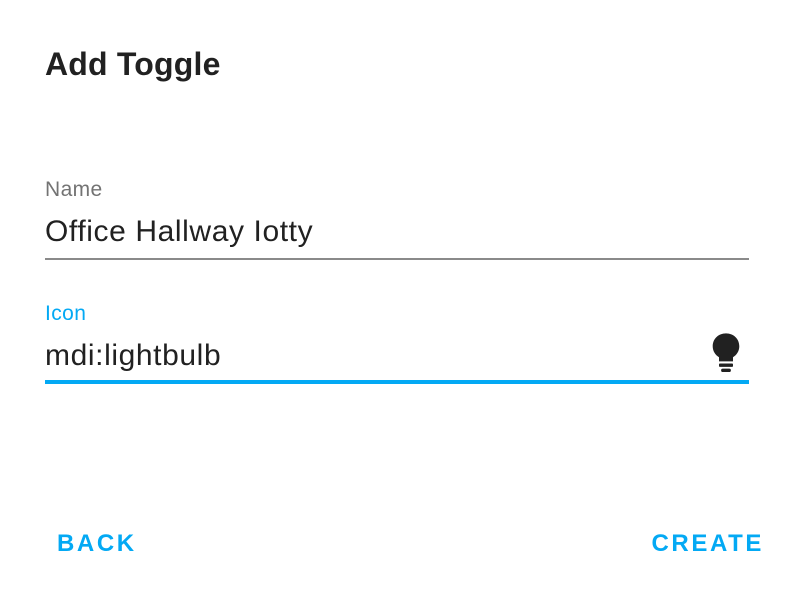  What do you see at coordinates (365, 356) in the screenshot?
I see `icon-input` at bounding box center [365, 356].